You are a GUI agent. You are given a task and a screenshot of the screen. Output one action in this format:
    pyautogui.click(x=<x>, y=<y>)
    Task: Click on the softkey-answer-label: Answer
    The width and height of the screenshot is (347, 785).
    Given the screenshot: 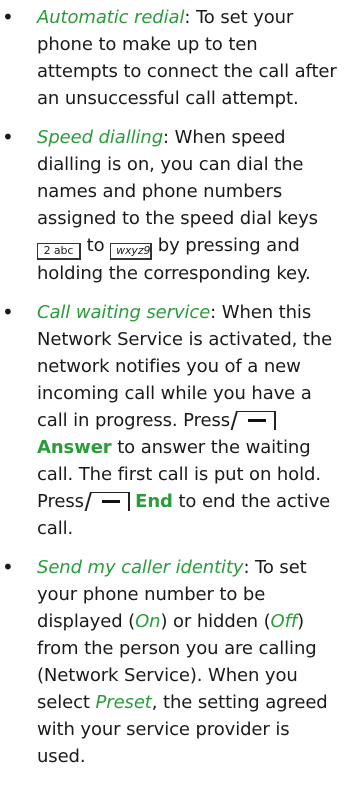 What is the action you would take?
    pyautogui.click(x=74, y=447)
    